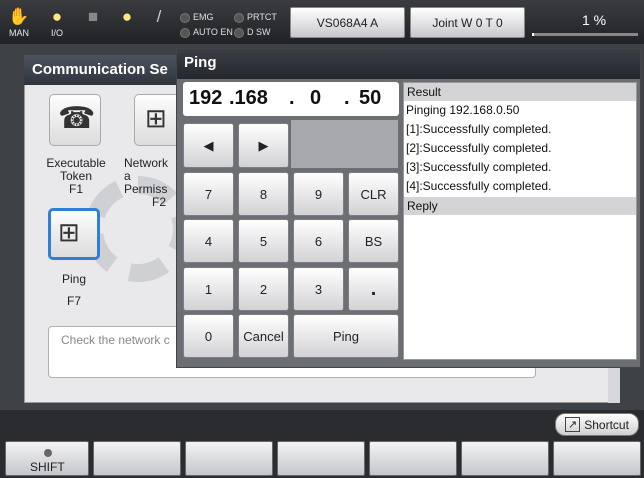 The height and width of the screenshot is (478, 644). I want to click on function-key-f6, so click(597, 458).